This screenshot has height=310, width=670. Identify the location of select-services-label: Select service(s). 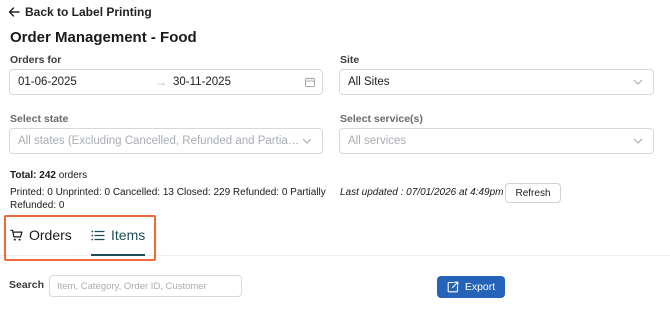
(381, 119).